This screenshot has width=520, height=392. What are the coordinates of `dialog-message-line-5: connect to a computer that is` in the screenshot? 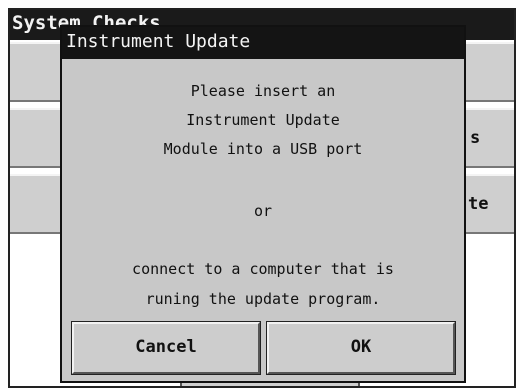 It's located at (263, 269).